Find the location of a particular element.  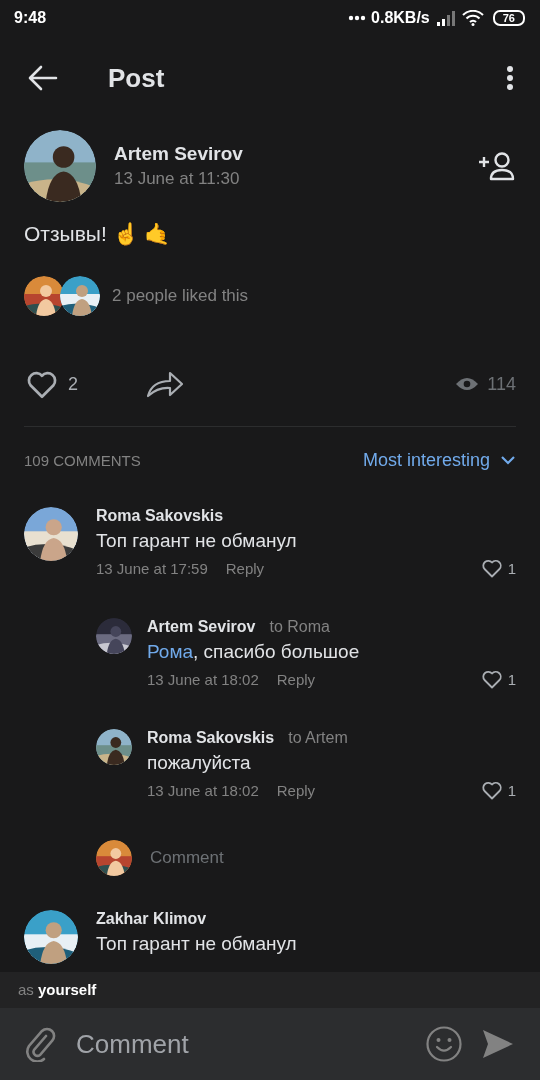

comment-field: Comment is located at coordinates (241, 1044).